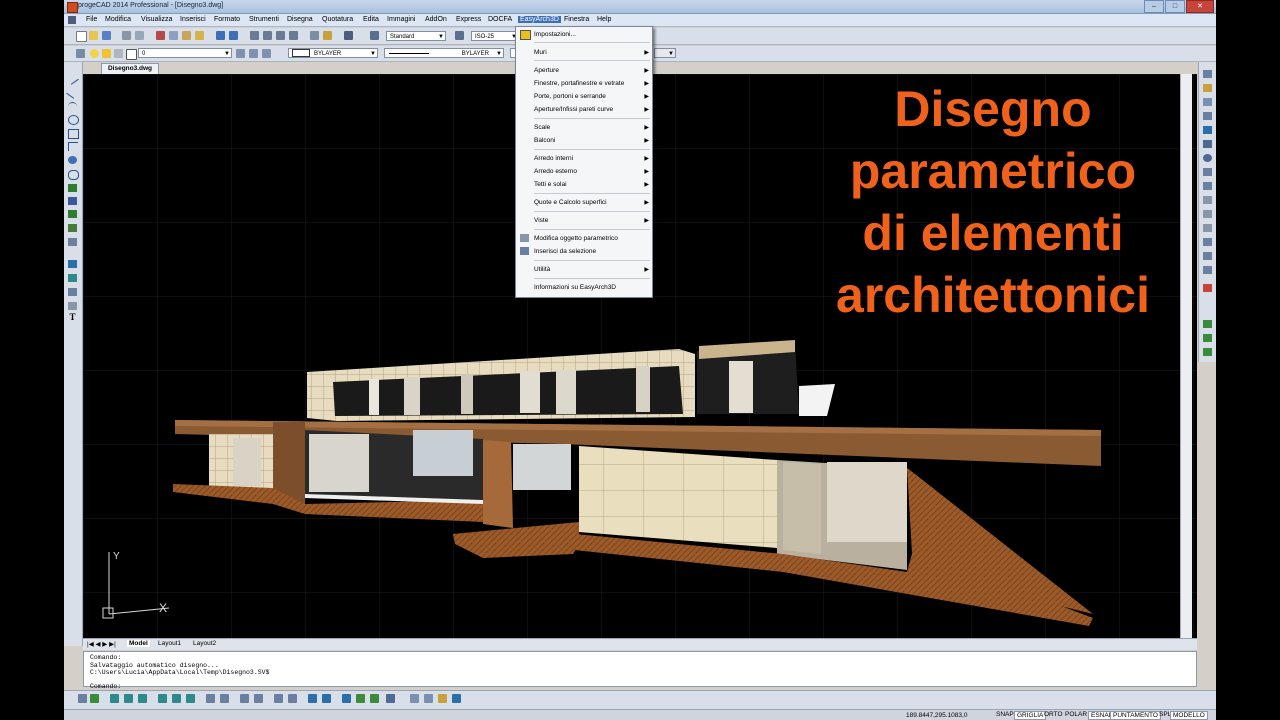 The image size is (1280, 720). Describe the element at coordinates (266, 53) in the screenshot. I see `layer-isolate-icon` at that location.